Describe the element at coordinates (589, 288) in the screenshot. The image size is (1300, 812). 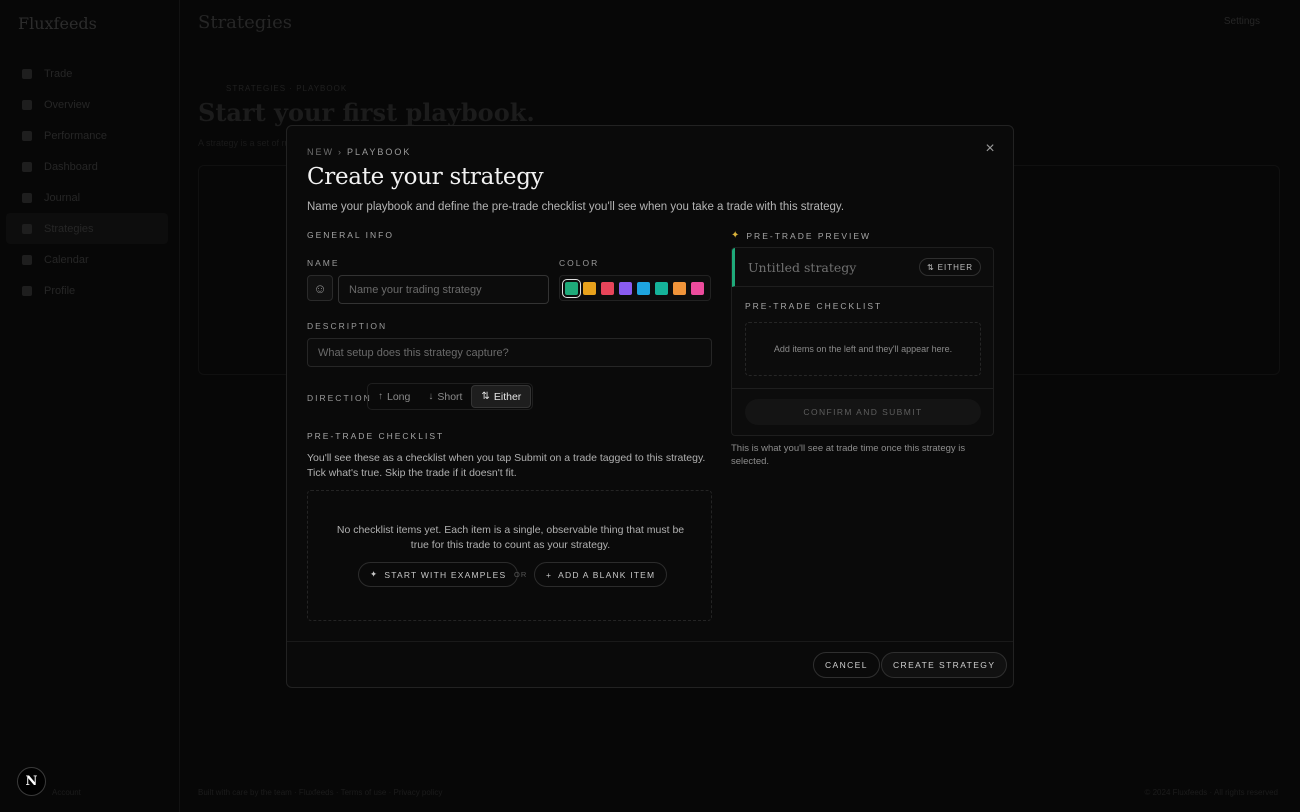
I see `color-swatch-amber` at that location.